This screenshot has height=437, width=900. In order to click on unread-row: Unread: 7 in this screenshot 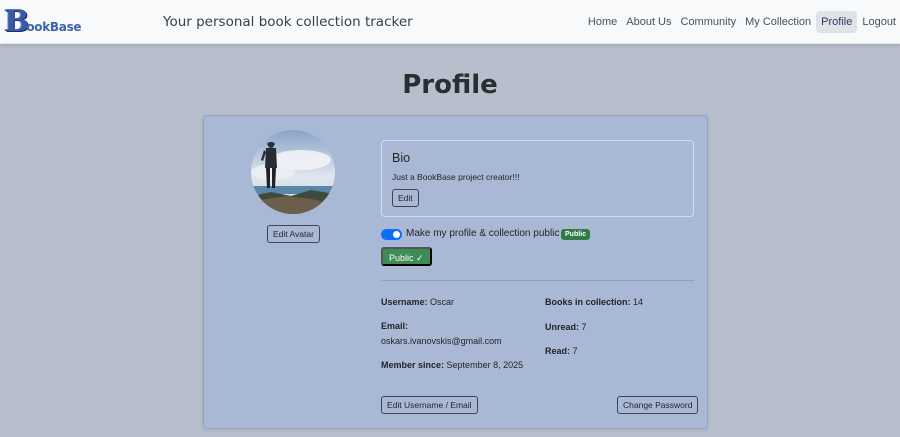, I will do `click(566, 327)`.